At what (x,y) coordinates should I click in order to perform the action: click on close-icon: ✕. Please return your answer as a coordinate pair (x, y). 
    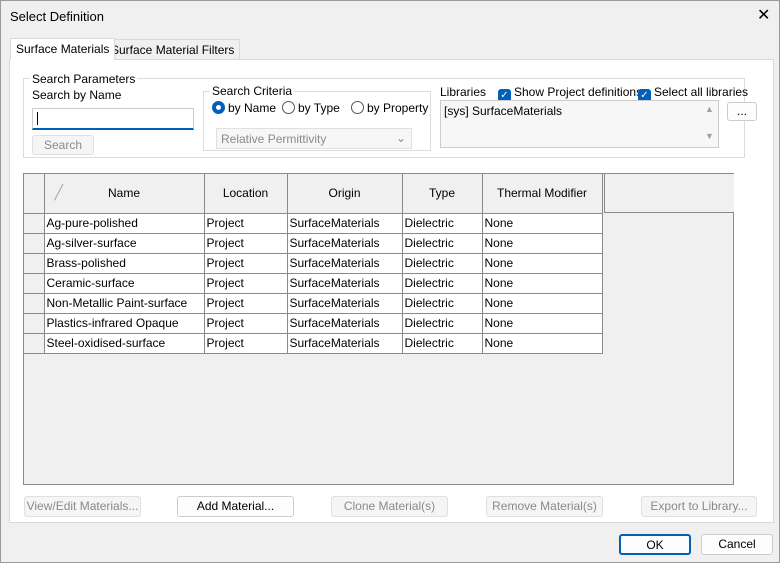
    Looking at the image, I should click on (763, 15).